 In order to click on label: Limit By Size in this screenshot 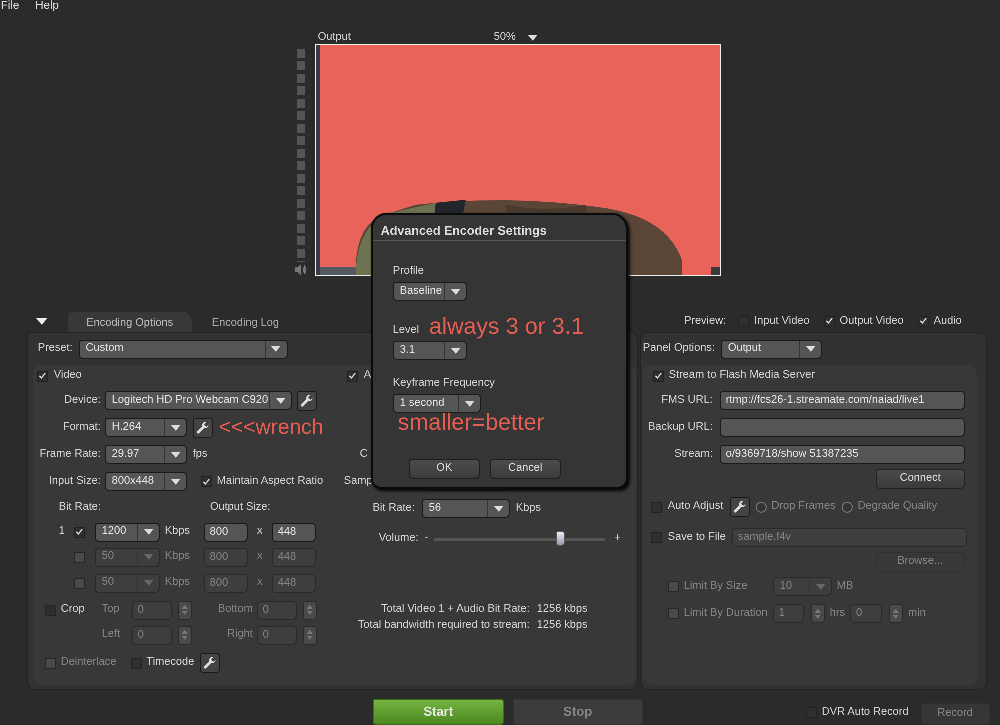, I will do `click(716, 587)`.